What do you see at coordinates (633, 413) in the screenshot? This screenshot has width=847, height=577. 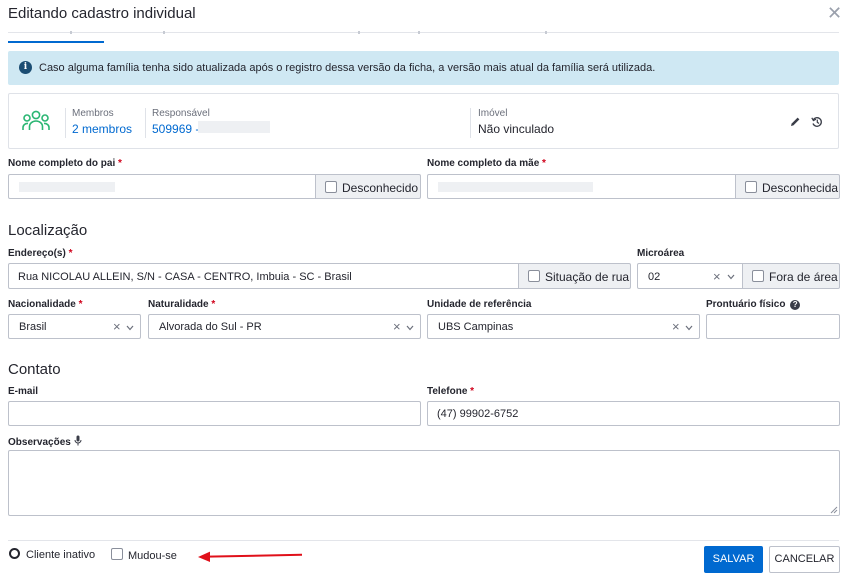 I see `phone-input: (47) 99902-6752` at bounding box center [633, 413].